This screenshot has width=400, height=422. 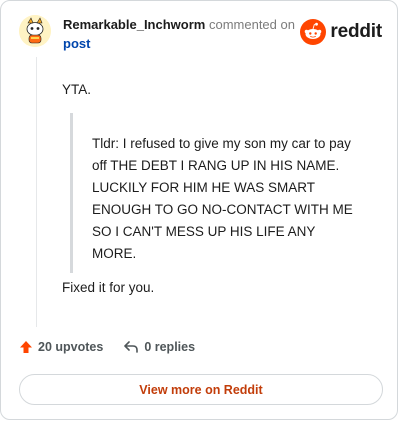 I want to click on reply-button: 0 replies, so click(x=159, y=347).